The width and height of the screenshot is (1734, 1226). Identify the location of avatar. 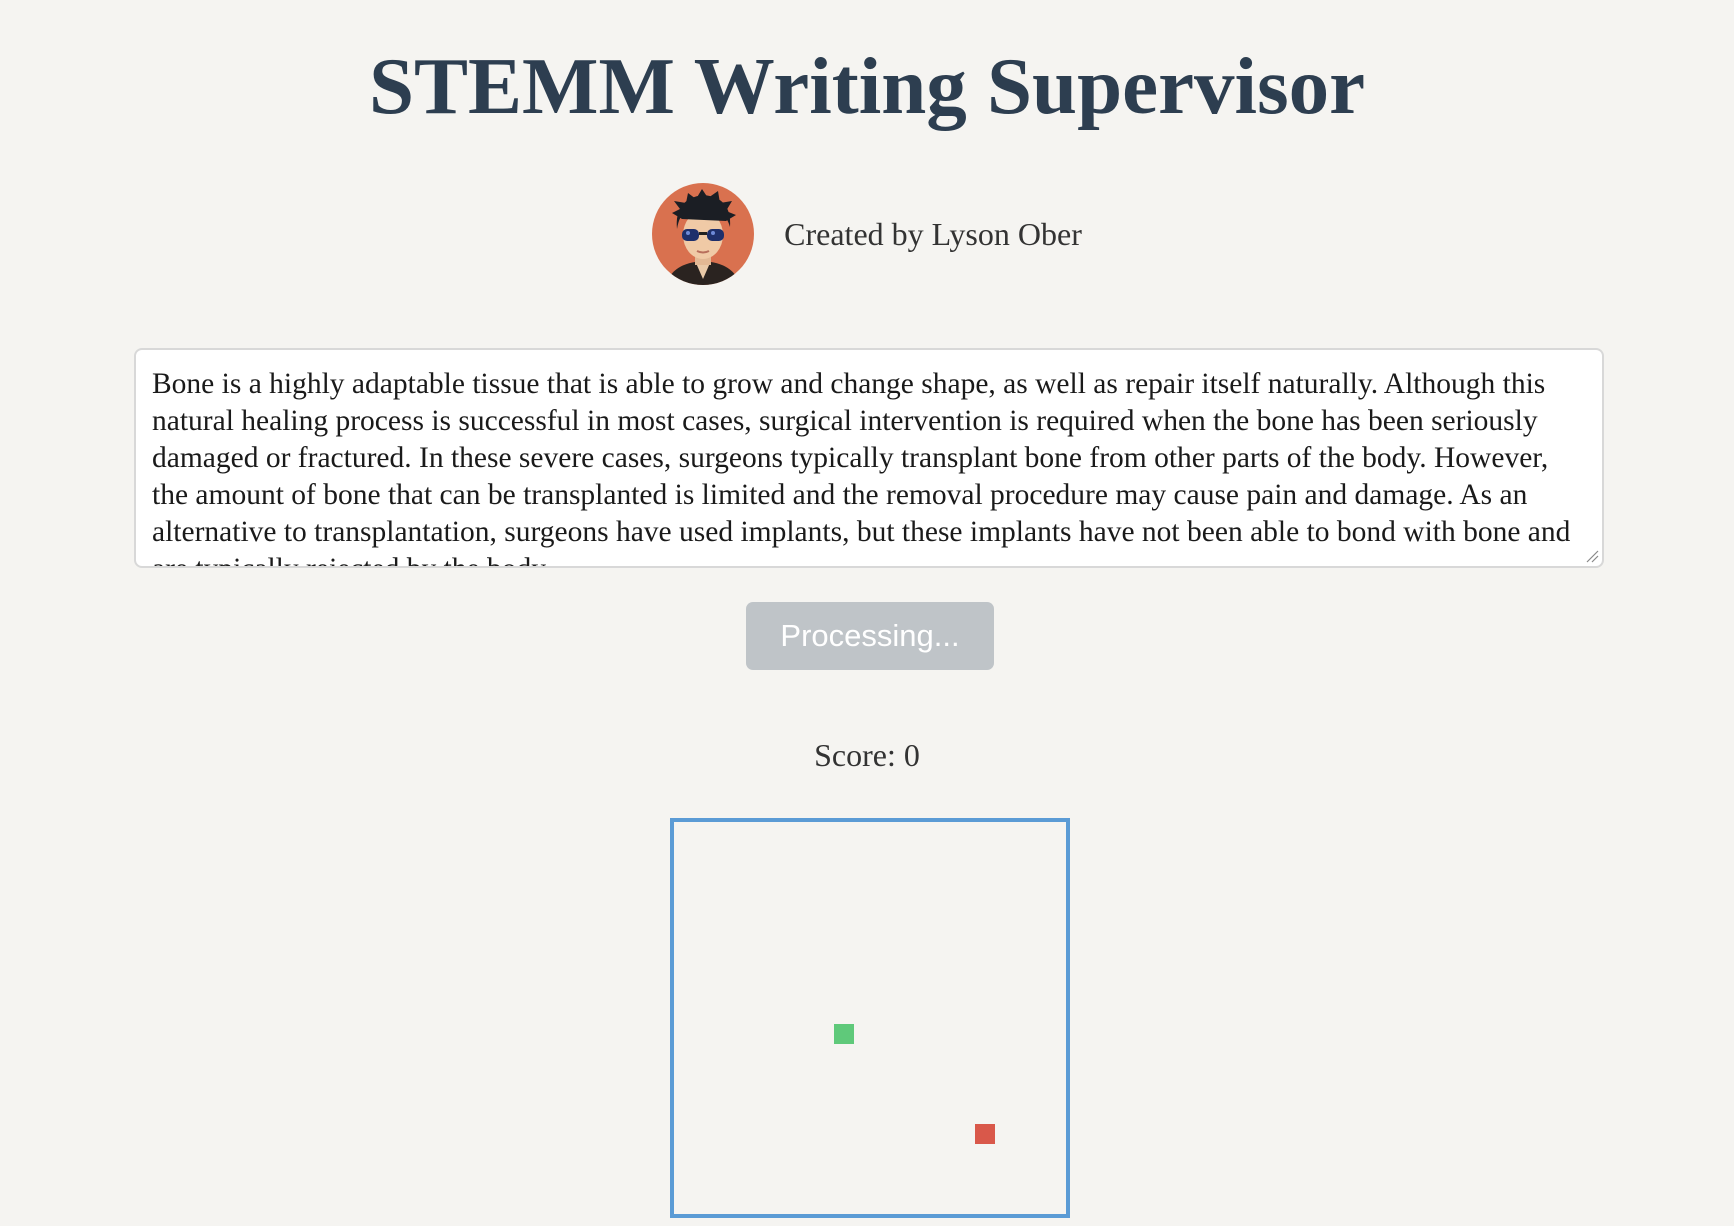
(703, 234).